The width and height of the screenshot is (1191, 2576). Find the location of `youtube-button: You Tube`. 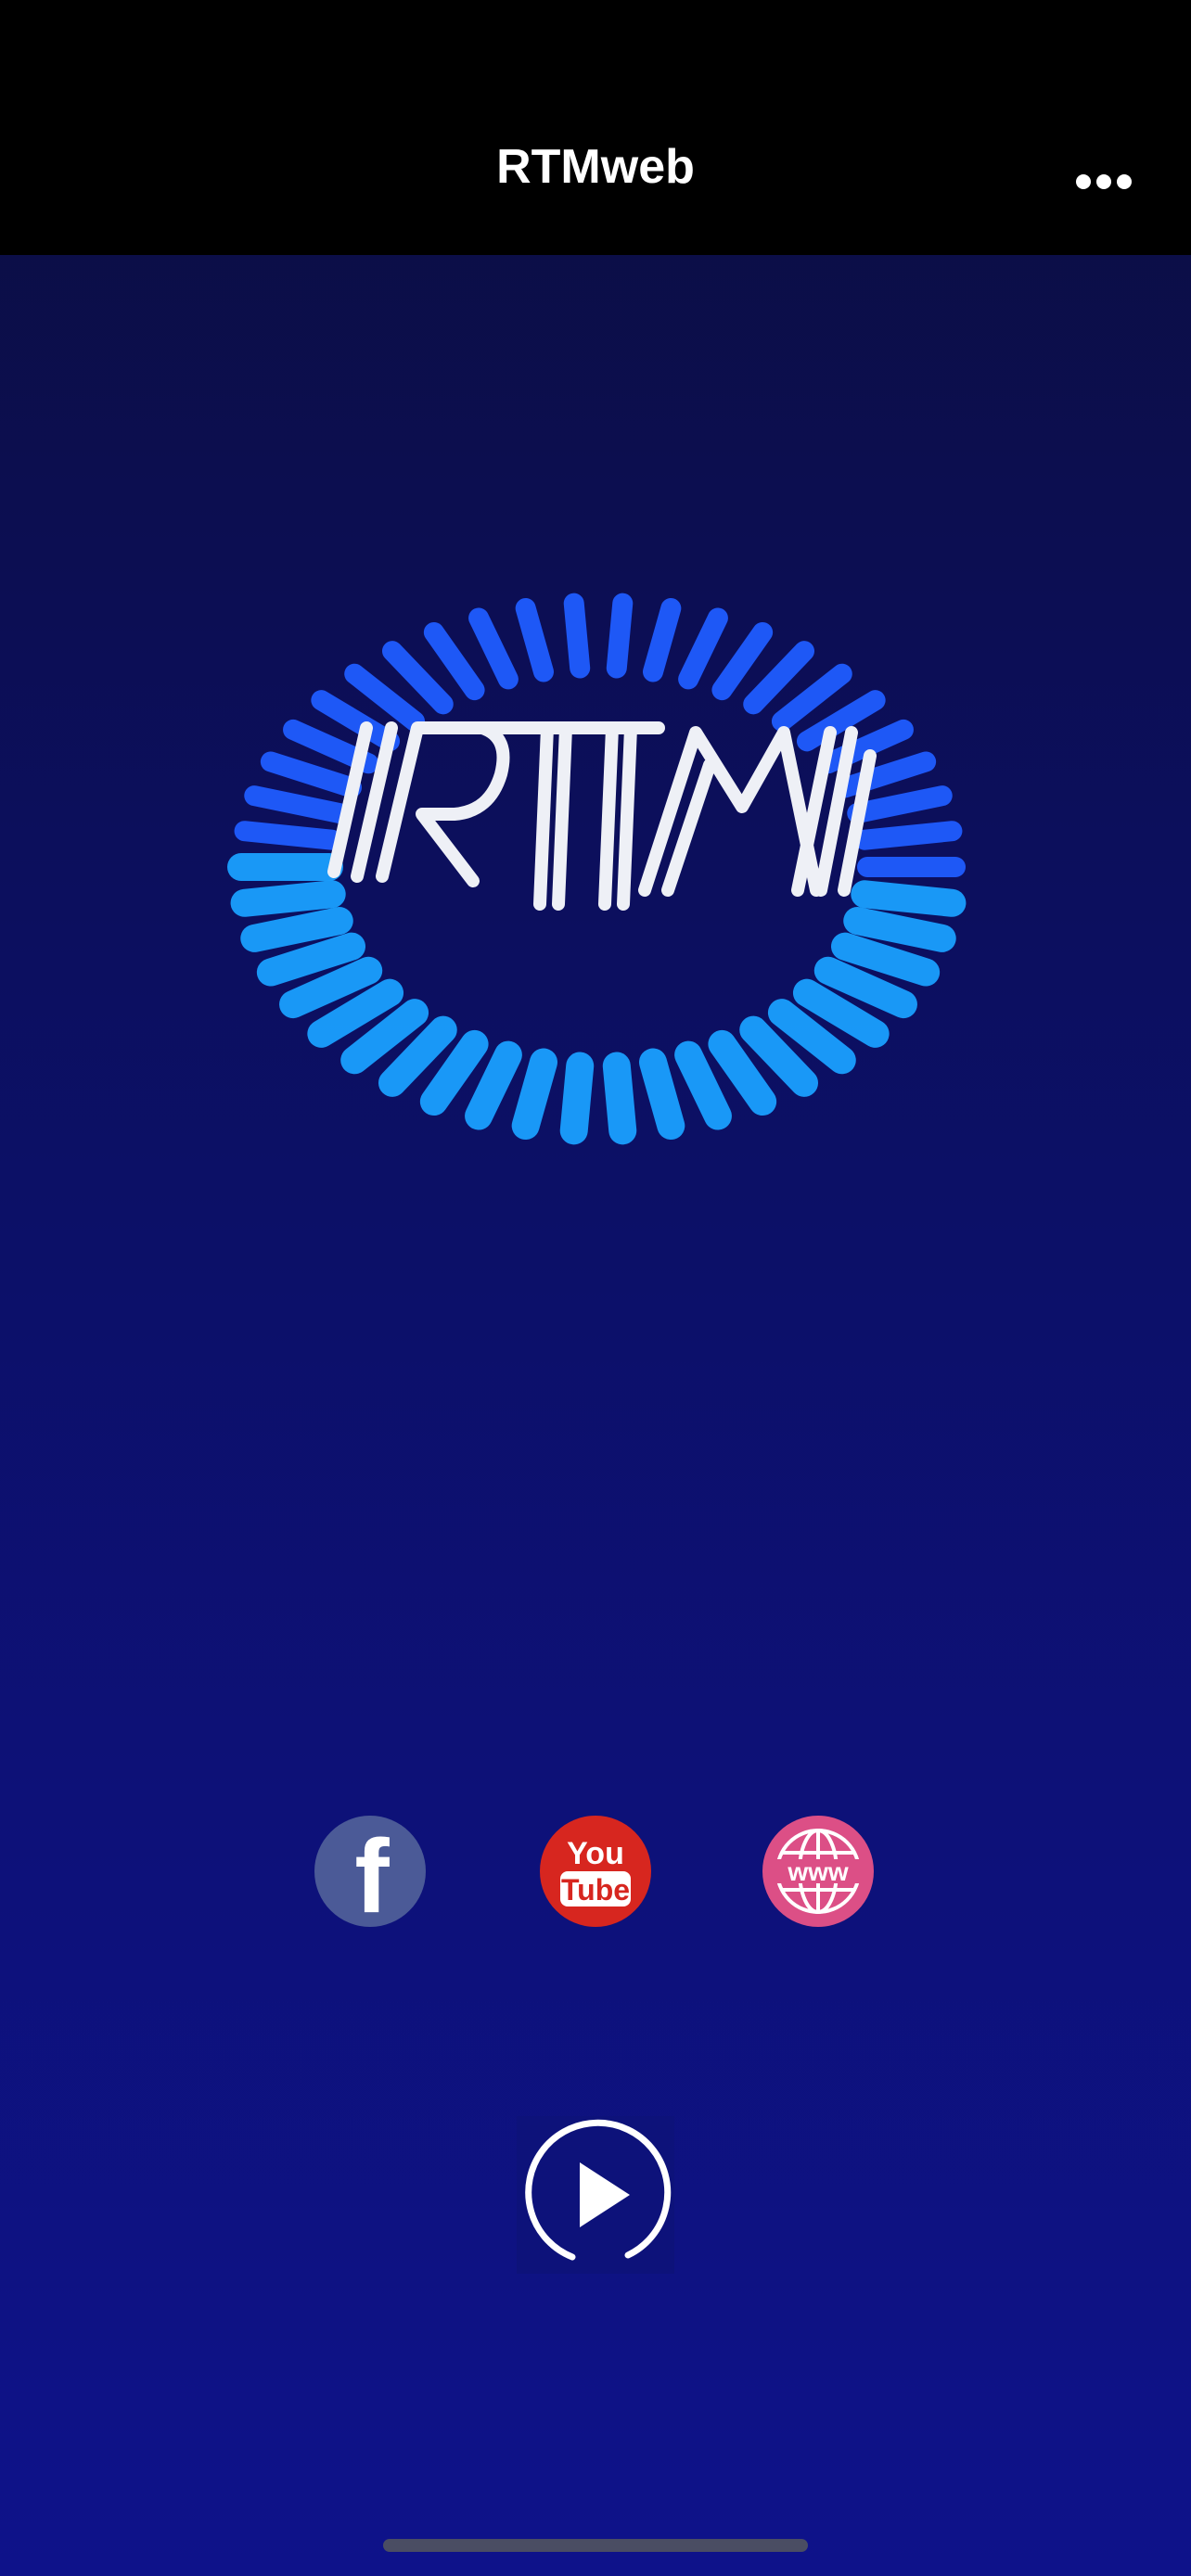

youtube-button: You Tube is located at coordinates (595, 1872).